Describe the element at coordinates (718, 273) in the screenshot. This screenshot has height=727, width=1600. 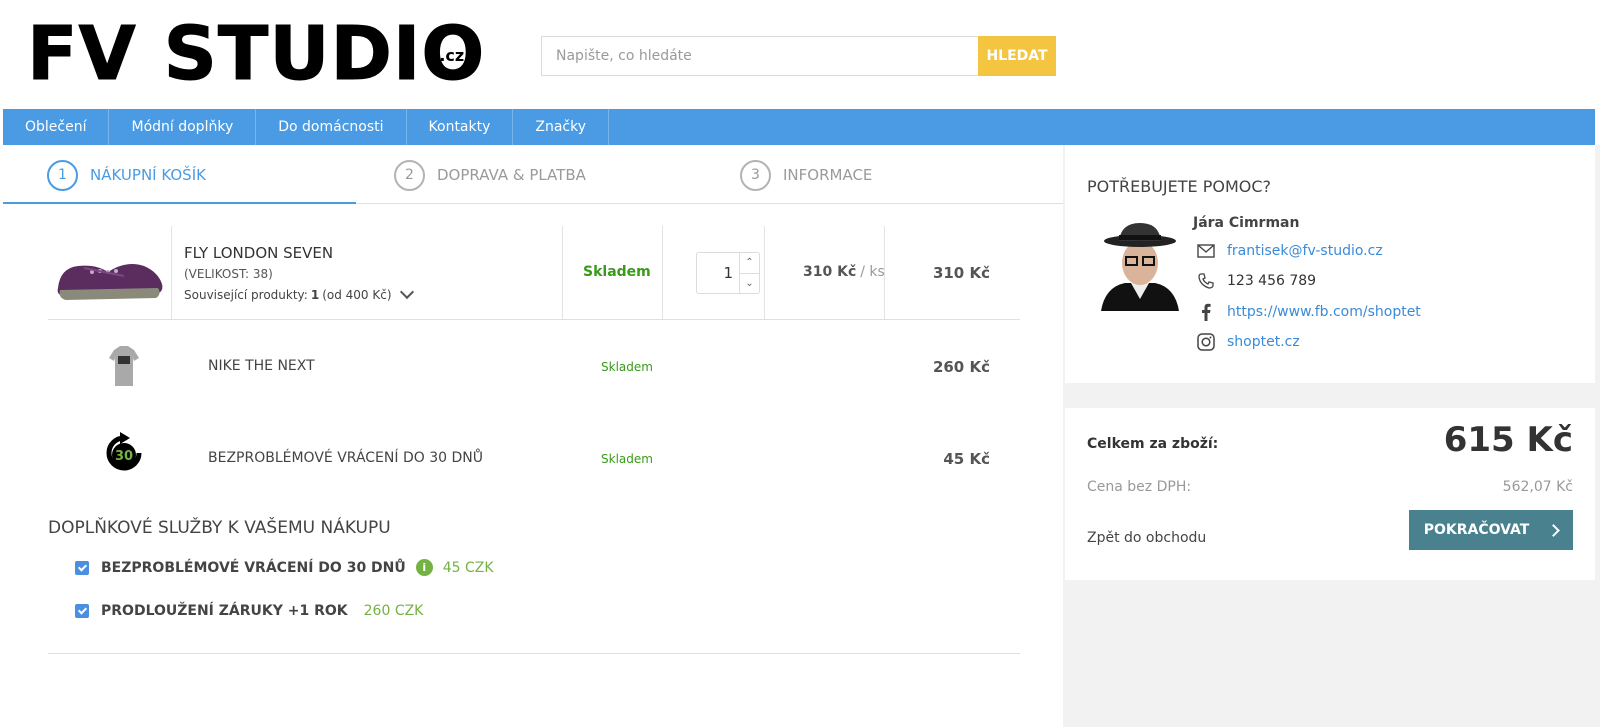
I see `quantity-value: 1` at that location.